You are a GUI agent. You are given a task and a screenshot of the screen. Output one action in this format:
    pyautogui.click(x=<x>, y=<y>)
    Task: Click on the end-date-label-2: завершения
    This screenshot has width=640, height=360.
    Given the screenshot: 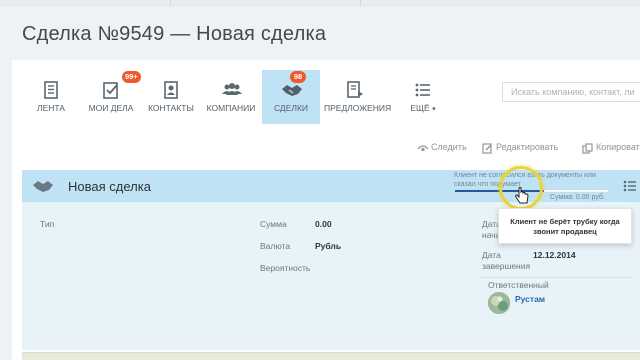 What is the action you would take?
    pyautogui.click(x=506, y=266)
    